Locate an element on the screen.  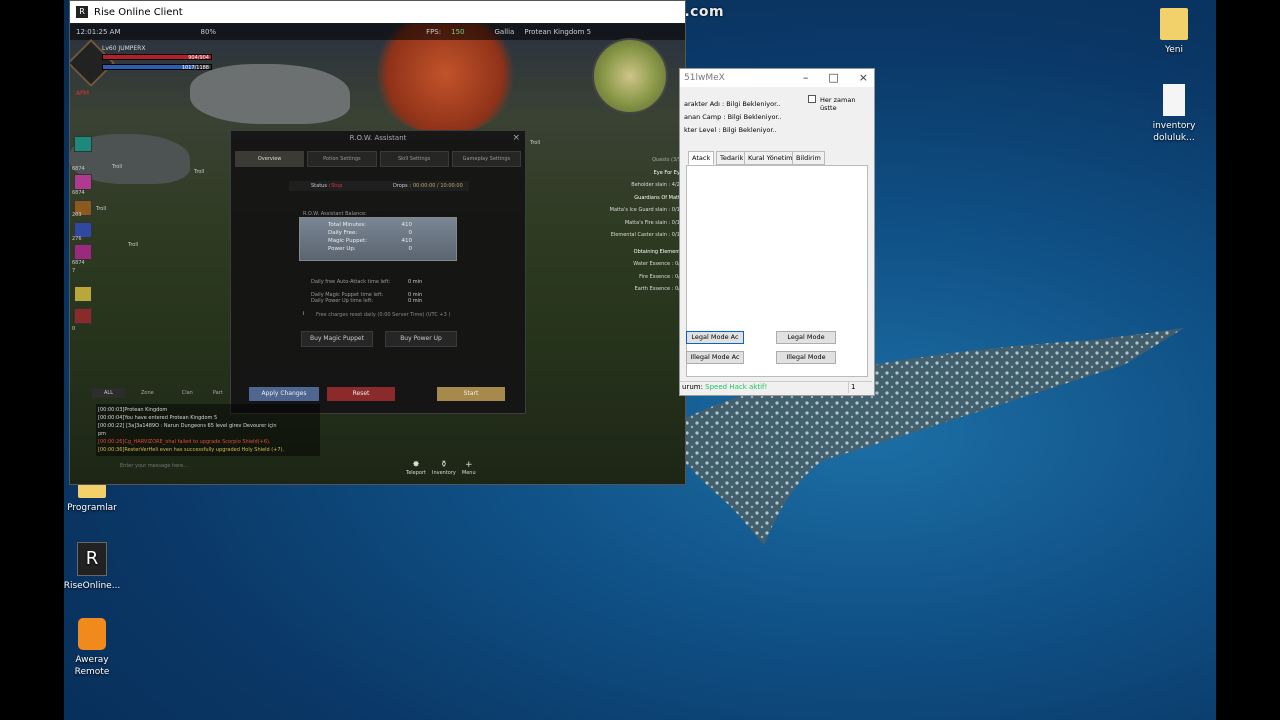
apply-changes-button: Apply Changes is located at coordinates (284, 394).